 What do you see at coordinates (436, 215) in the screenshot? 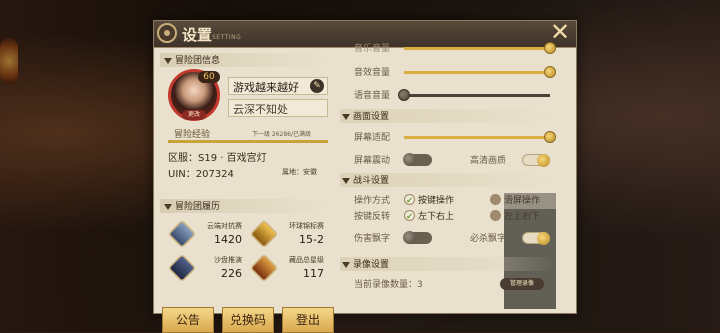
I see `key-reverse-left-down: 左下右上` at bounding box center [436, 215].